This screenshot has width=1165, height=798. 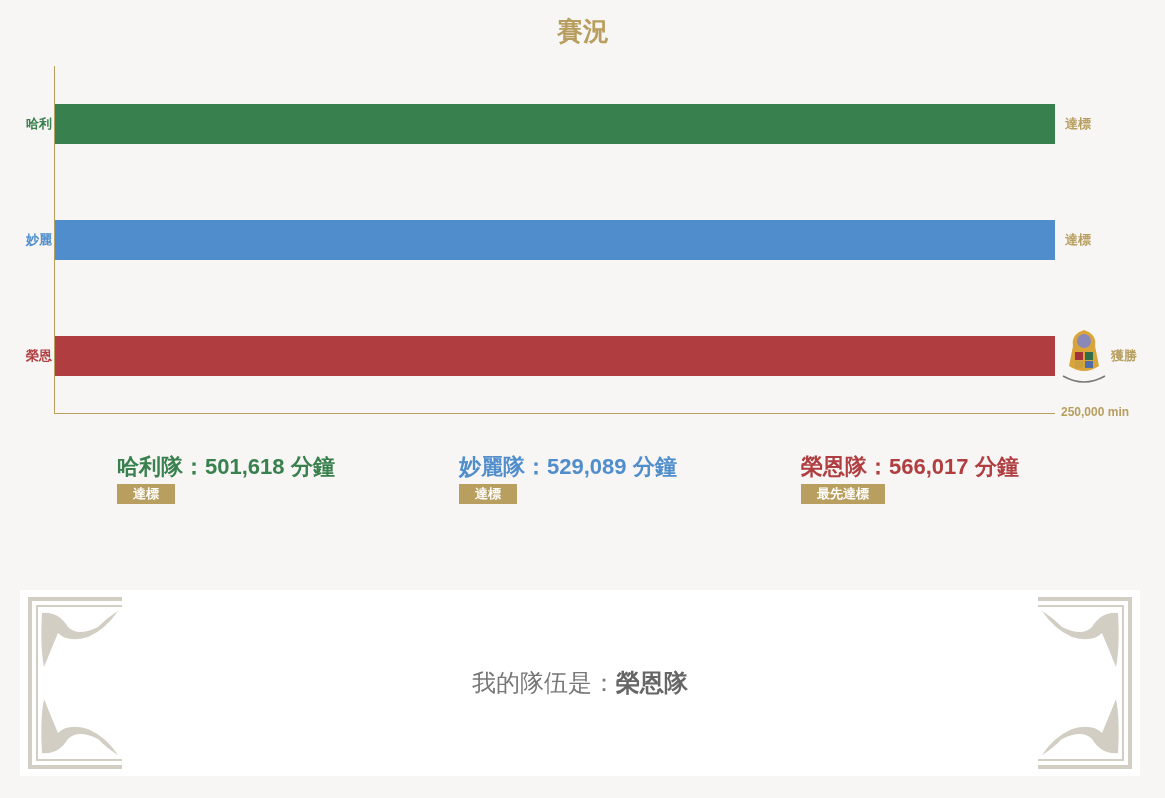 What do you see at coordinates (39, 356) in the screenshot?
I see `team-label: 榮恩` at bounding box center [39, 356].